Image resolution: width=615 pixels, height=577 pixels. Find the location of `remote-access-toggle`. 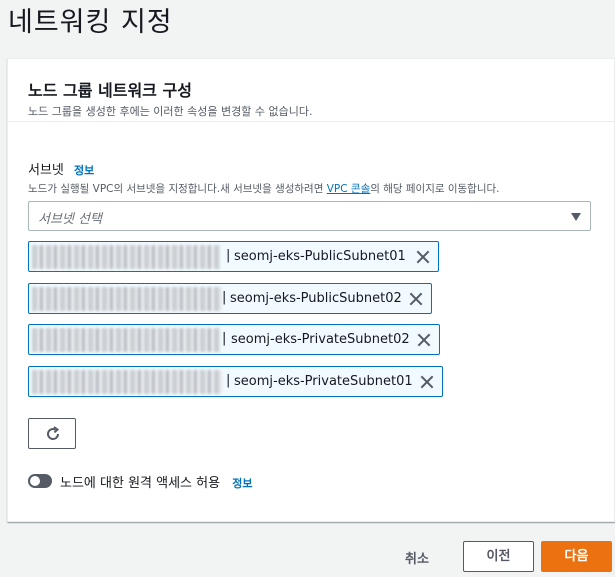

remote-access-toggle is located at coordinates (40, 481).